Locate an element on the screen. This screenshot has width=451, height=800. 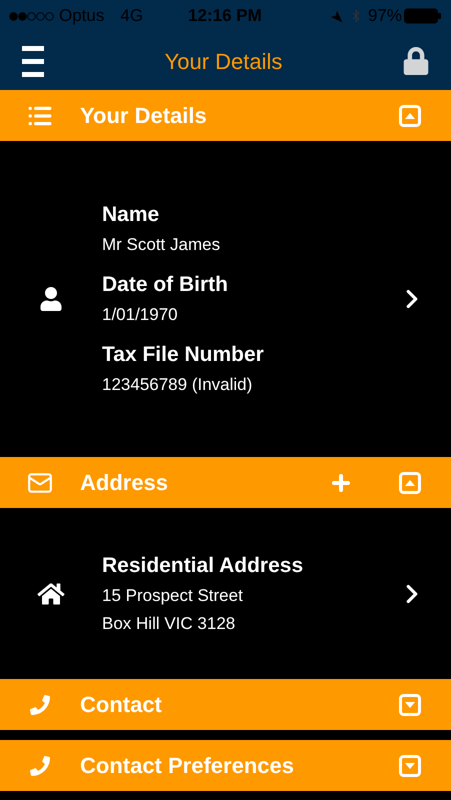
field-value: Mr Scott James is located at coordinates (162, 245).